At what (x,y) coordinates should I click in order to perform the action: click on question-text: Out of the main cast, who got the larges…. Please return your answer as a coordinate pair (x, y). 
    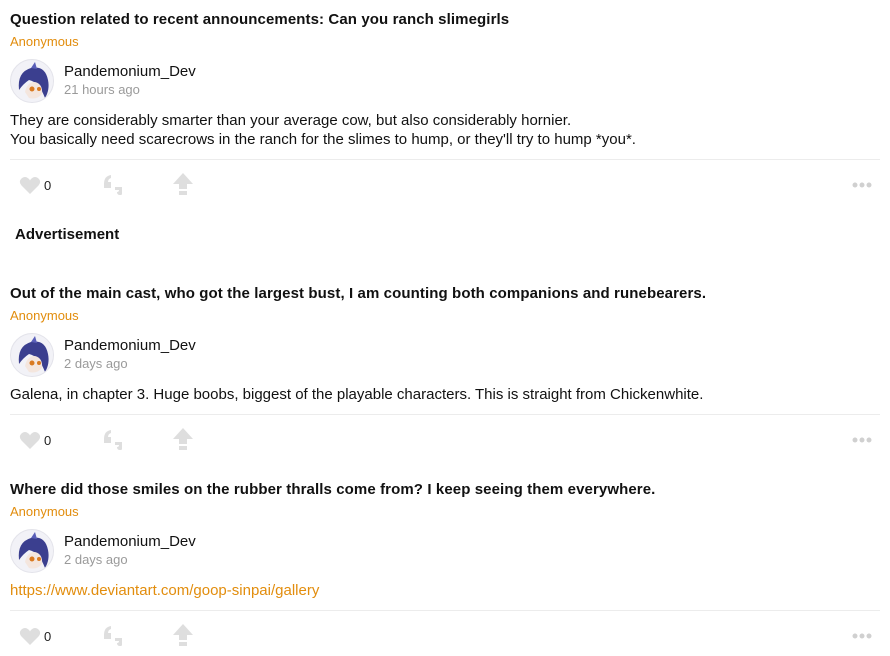
    Looking at the image, I should click on (358, 293).